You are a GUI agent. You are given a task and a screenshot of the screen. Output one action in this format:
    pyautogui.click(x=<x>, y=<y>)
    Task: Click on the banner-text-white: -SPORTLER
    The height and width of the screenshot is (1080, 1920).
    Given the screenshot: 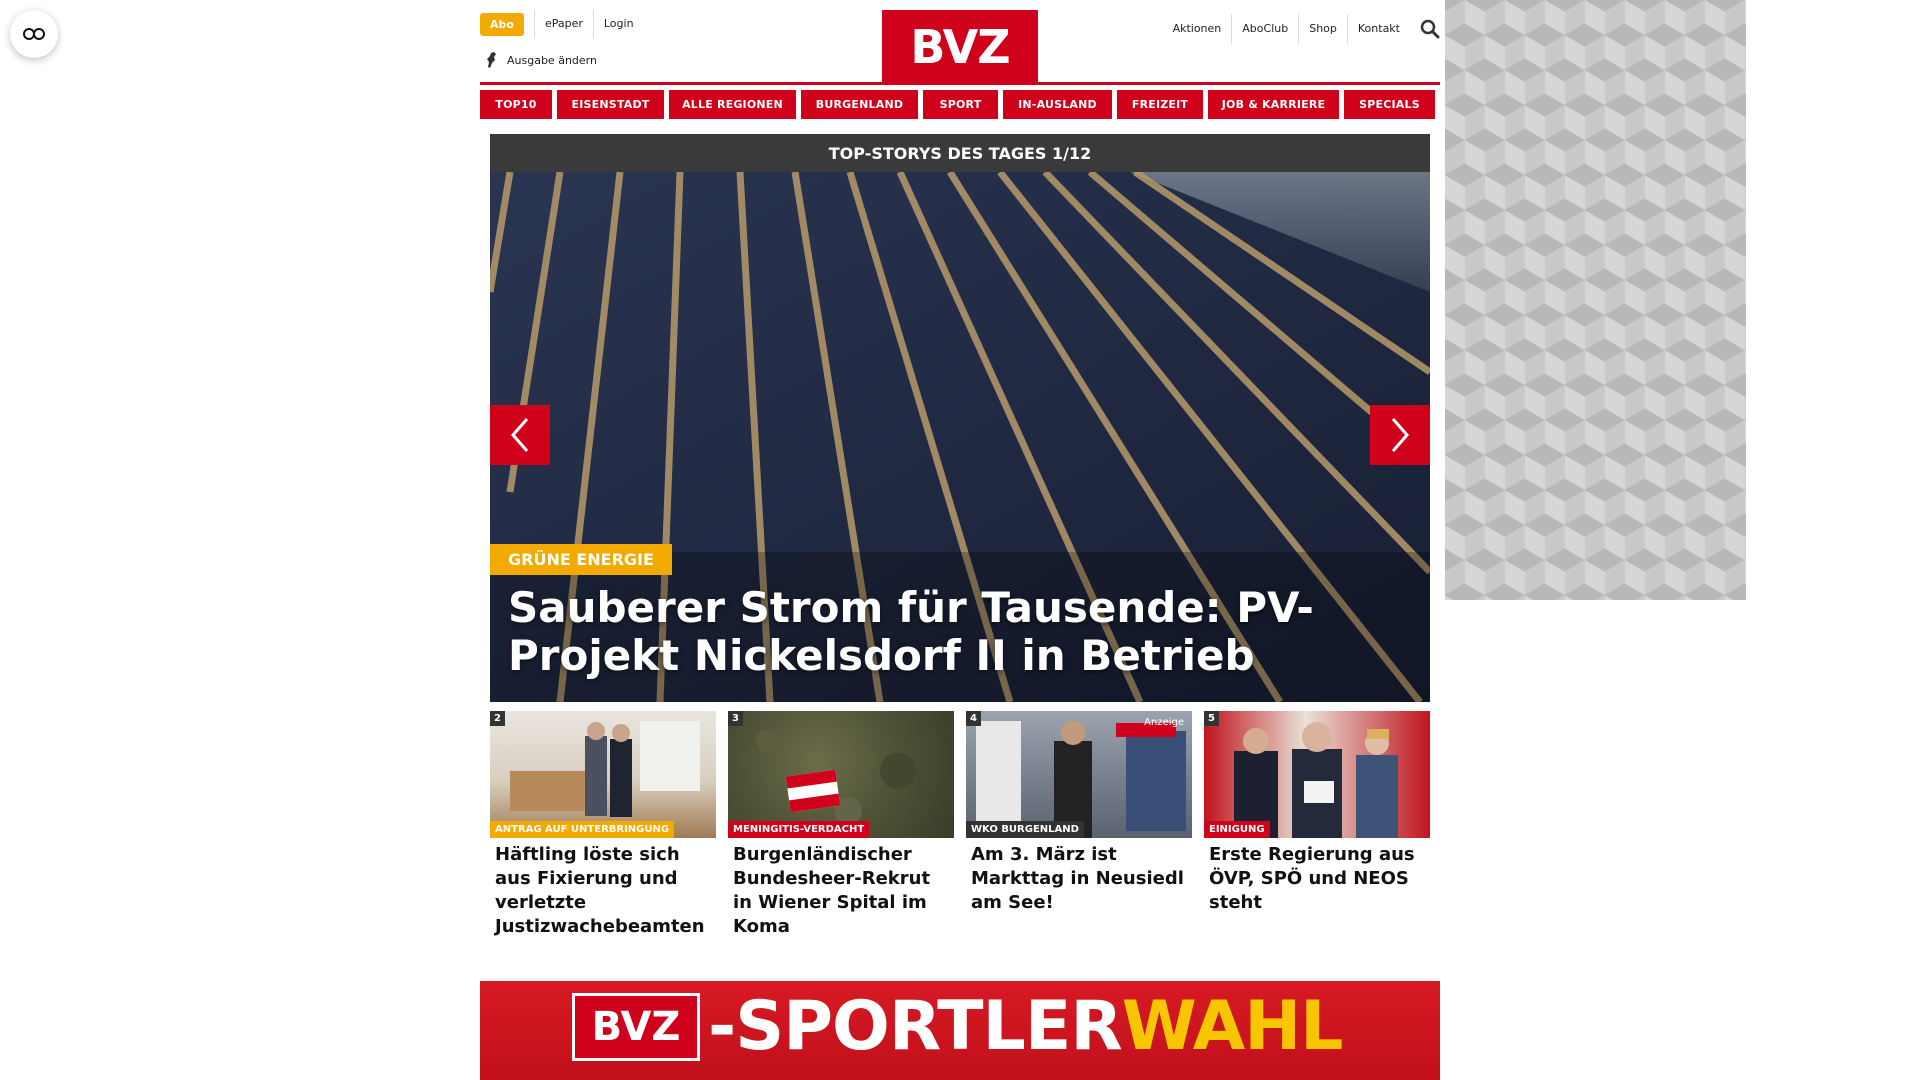 What is the action you would take?
    pyautogui.click(x=915, y=1026)
    